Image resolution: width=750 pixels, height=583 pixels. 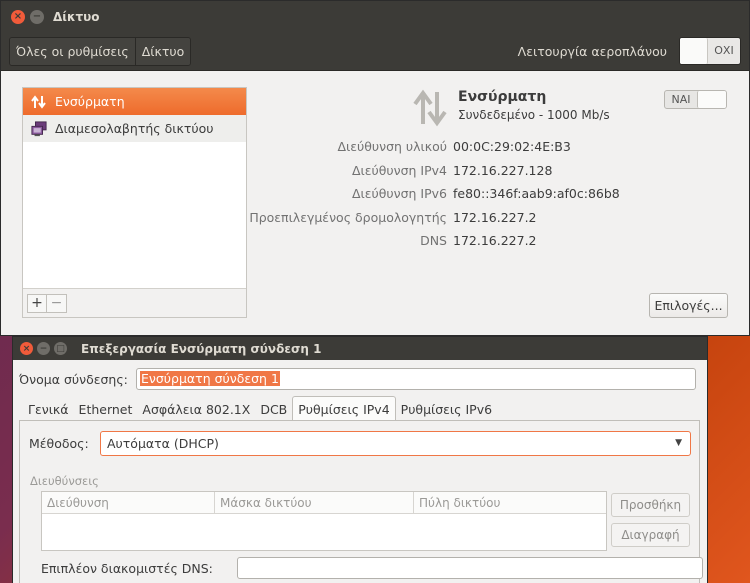 What do you see at coordinates (60, 348) in the screenshot?
I see `maximize-window-button: □` at bounding box center [60, 348].